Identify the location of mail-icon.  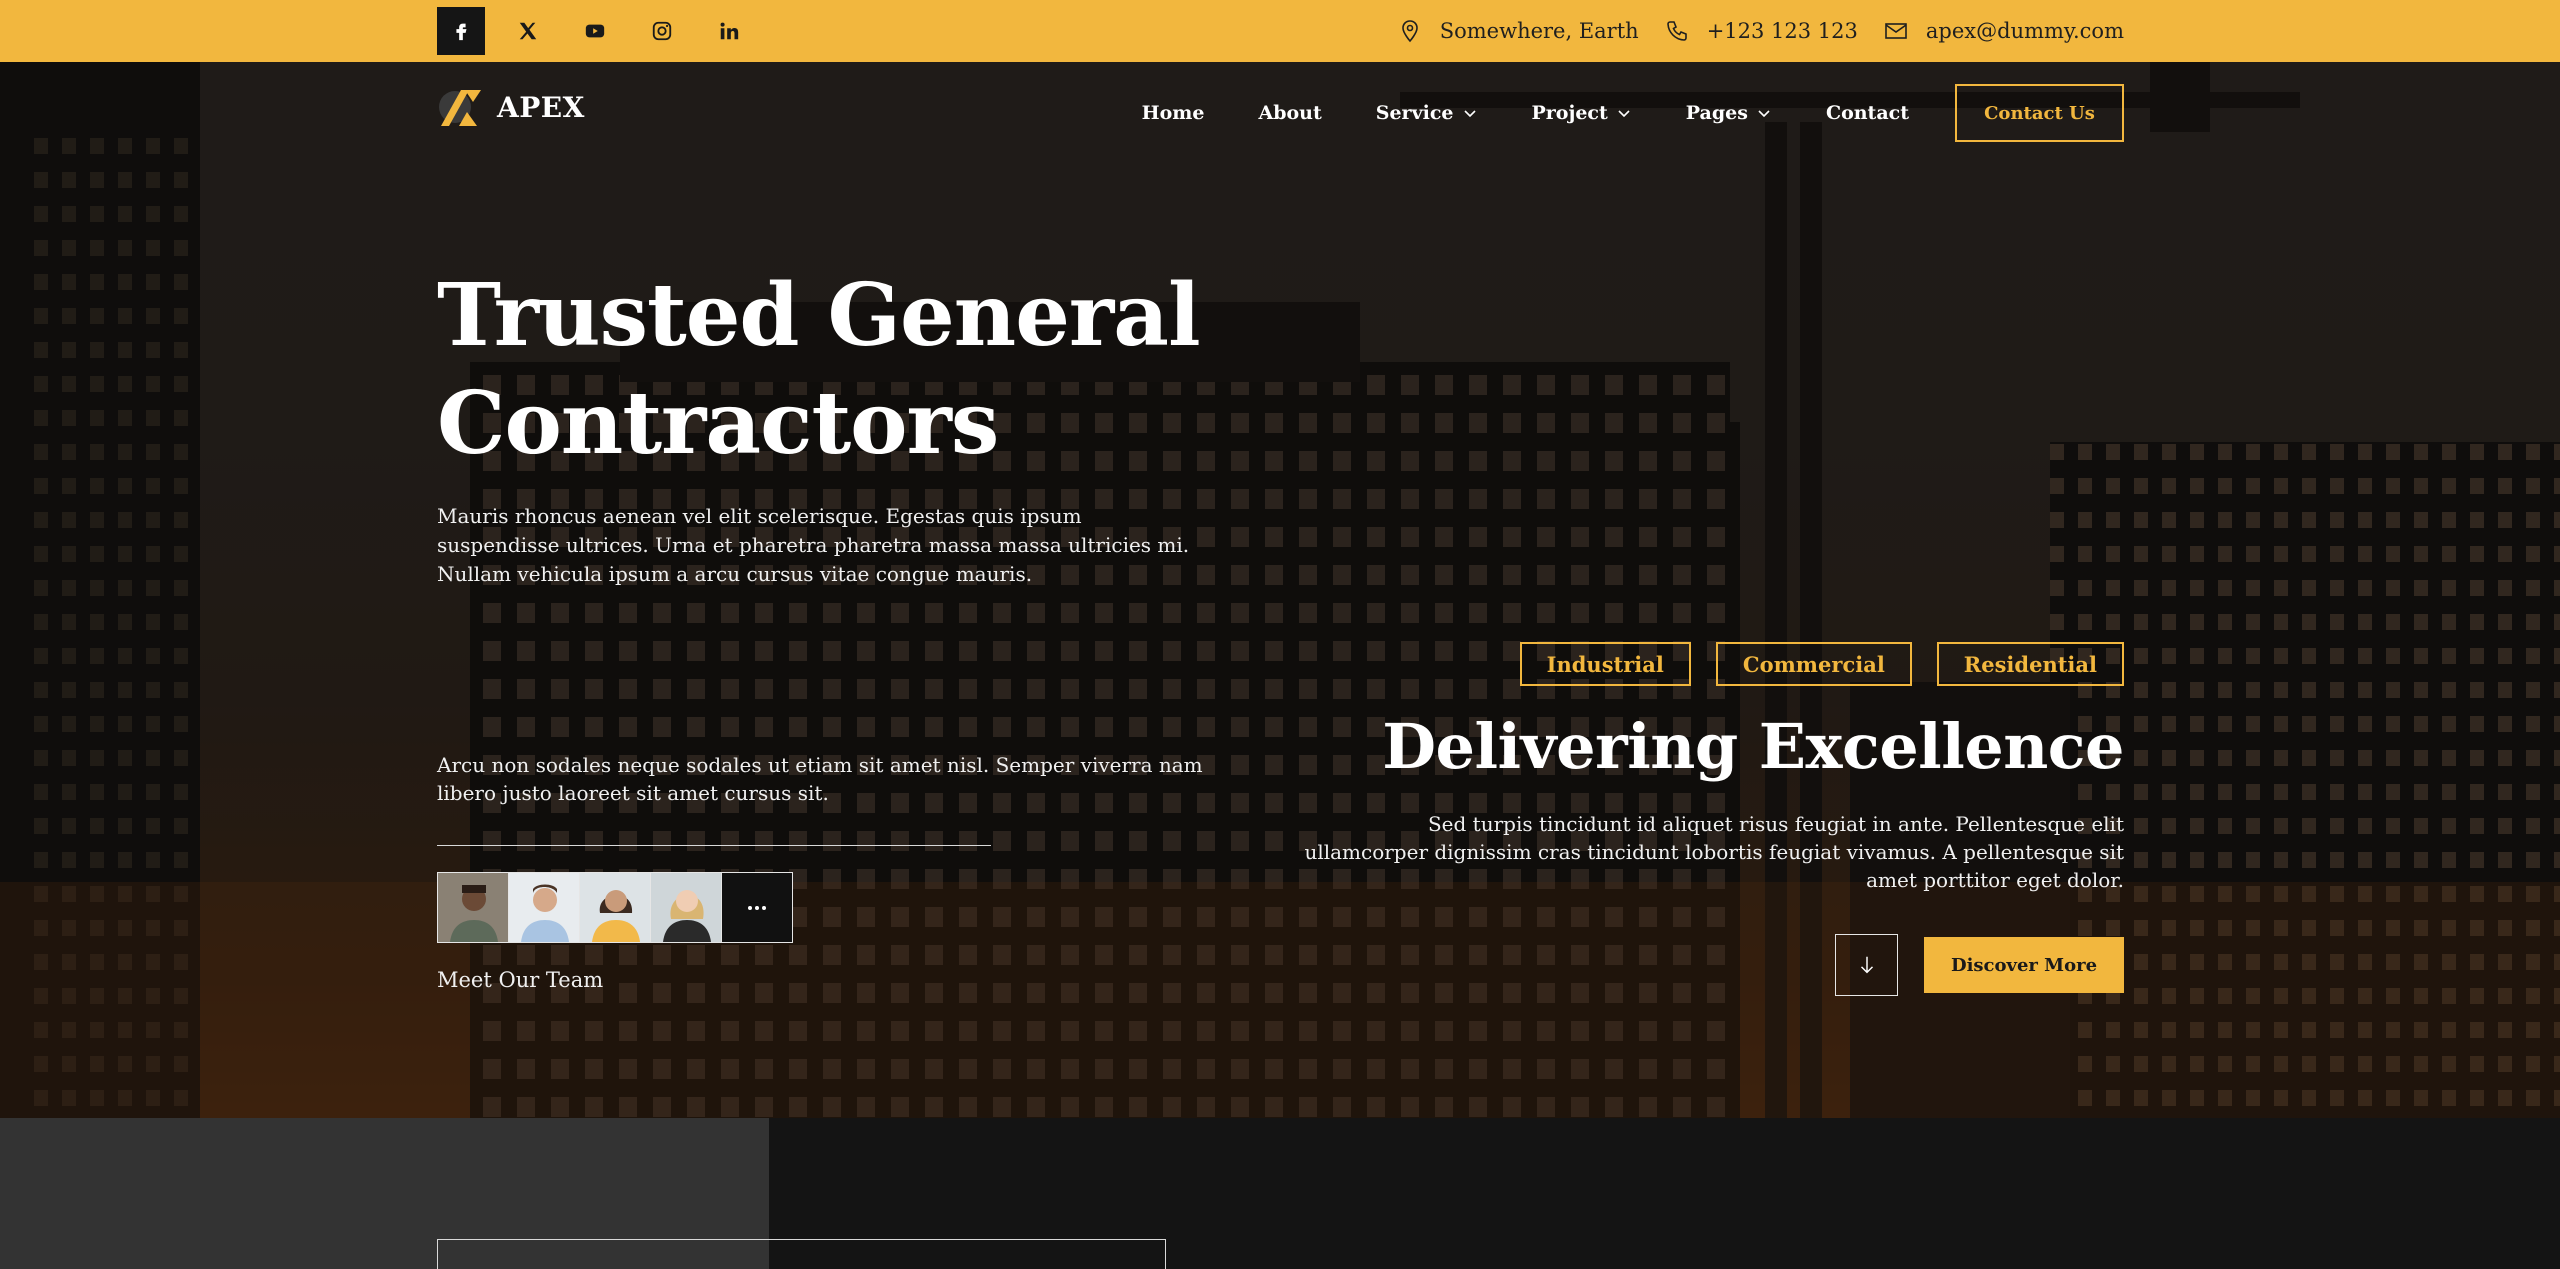
(1896, 31).